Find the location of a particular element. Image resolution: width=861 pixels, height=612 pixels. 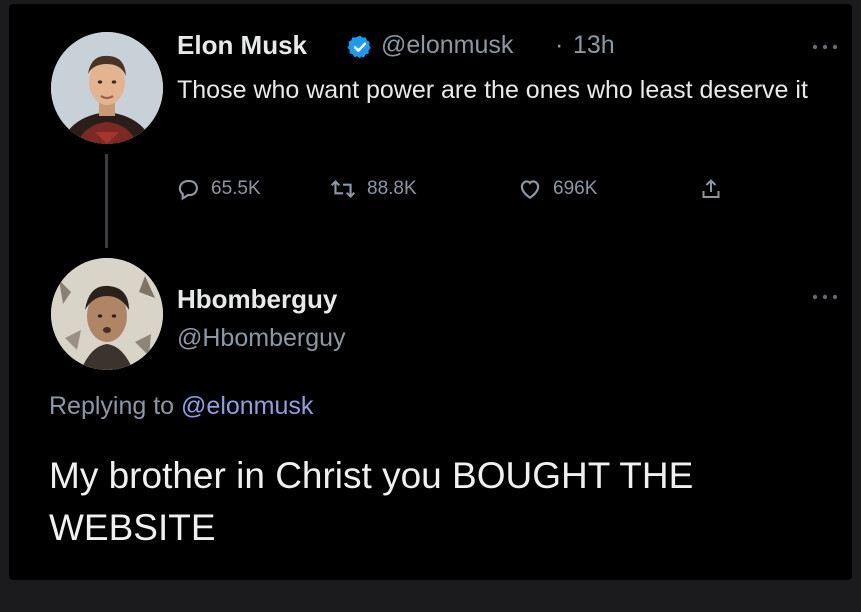

reply-icon is located at coordinates (188, 190).